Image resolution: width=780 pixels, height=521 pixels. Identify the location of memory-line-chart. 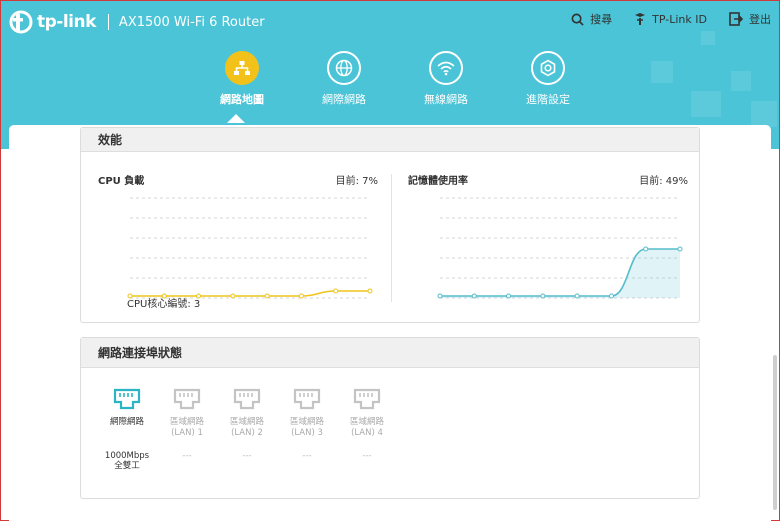
(560, 248).